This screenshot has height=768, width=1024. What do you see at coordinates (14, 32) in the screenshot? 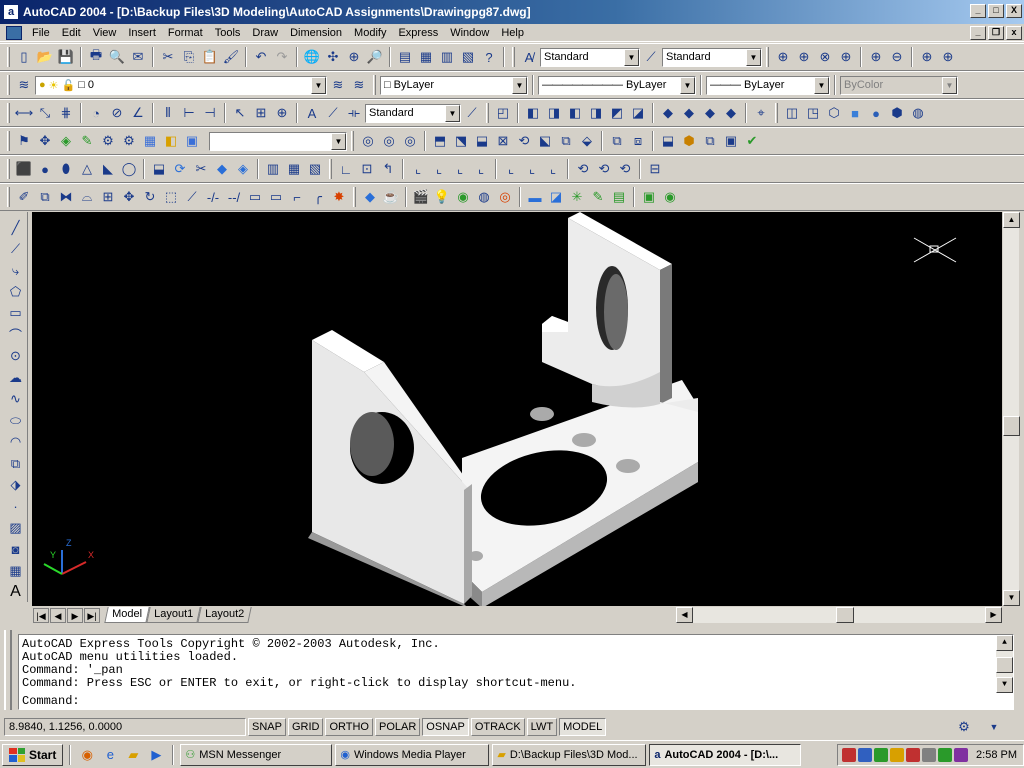
I see `document-icon` at bounding box center [14, 32].